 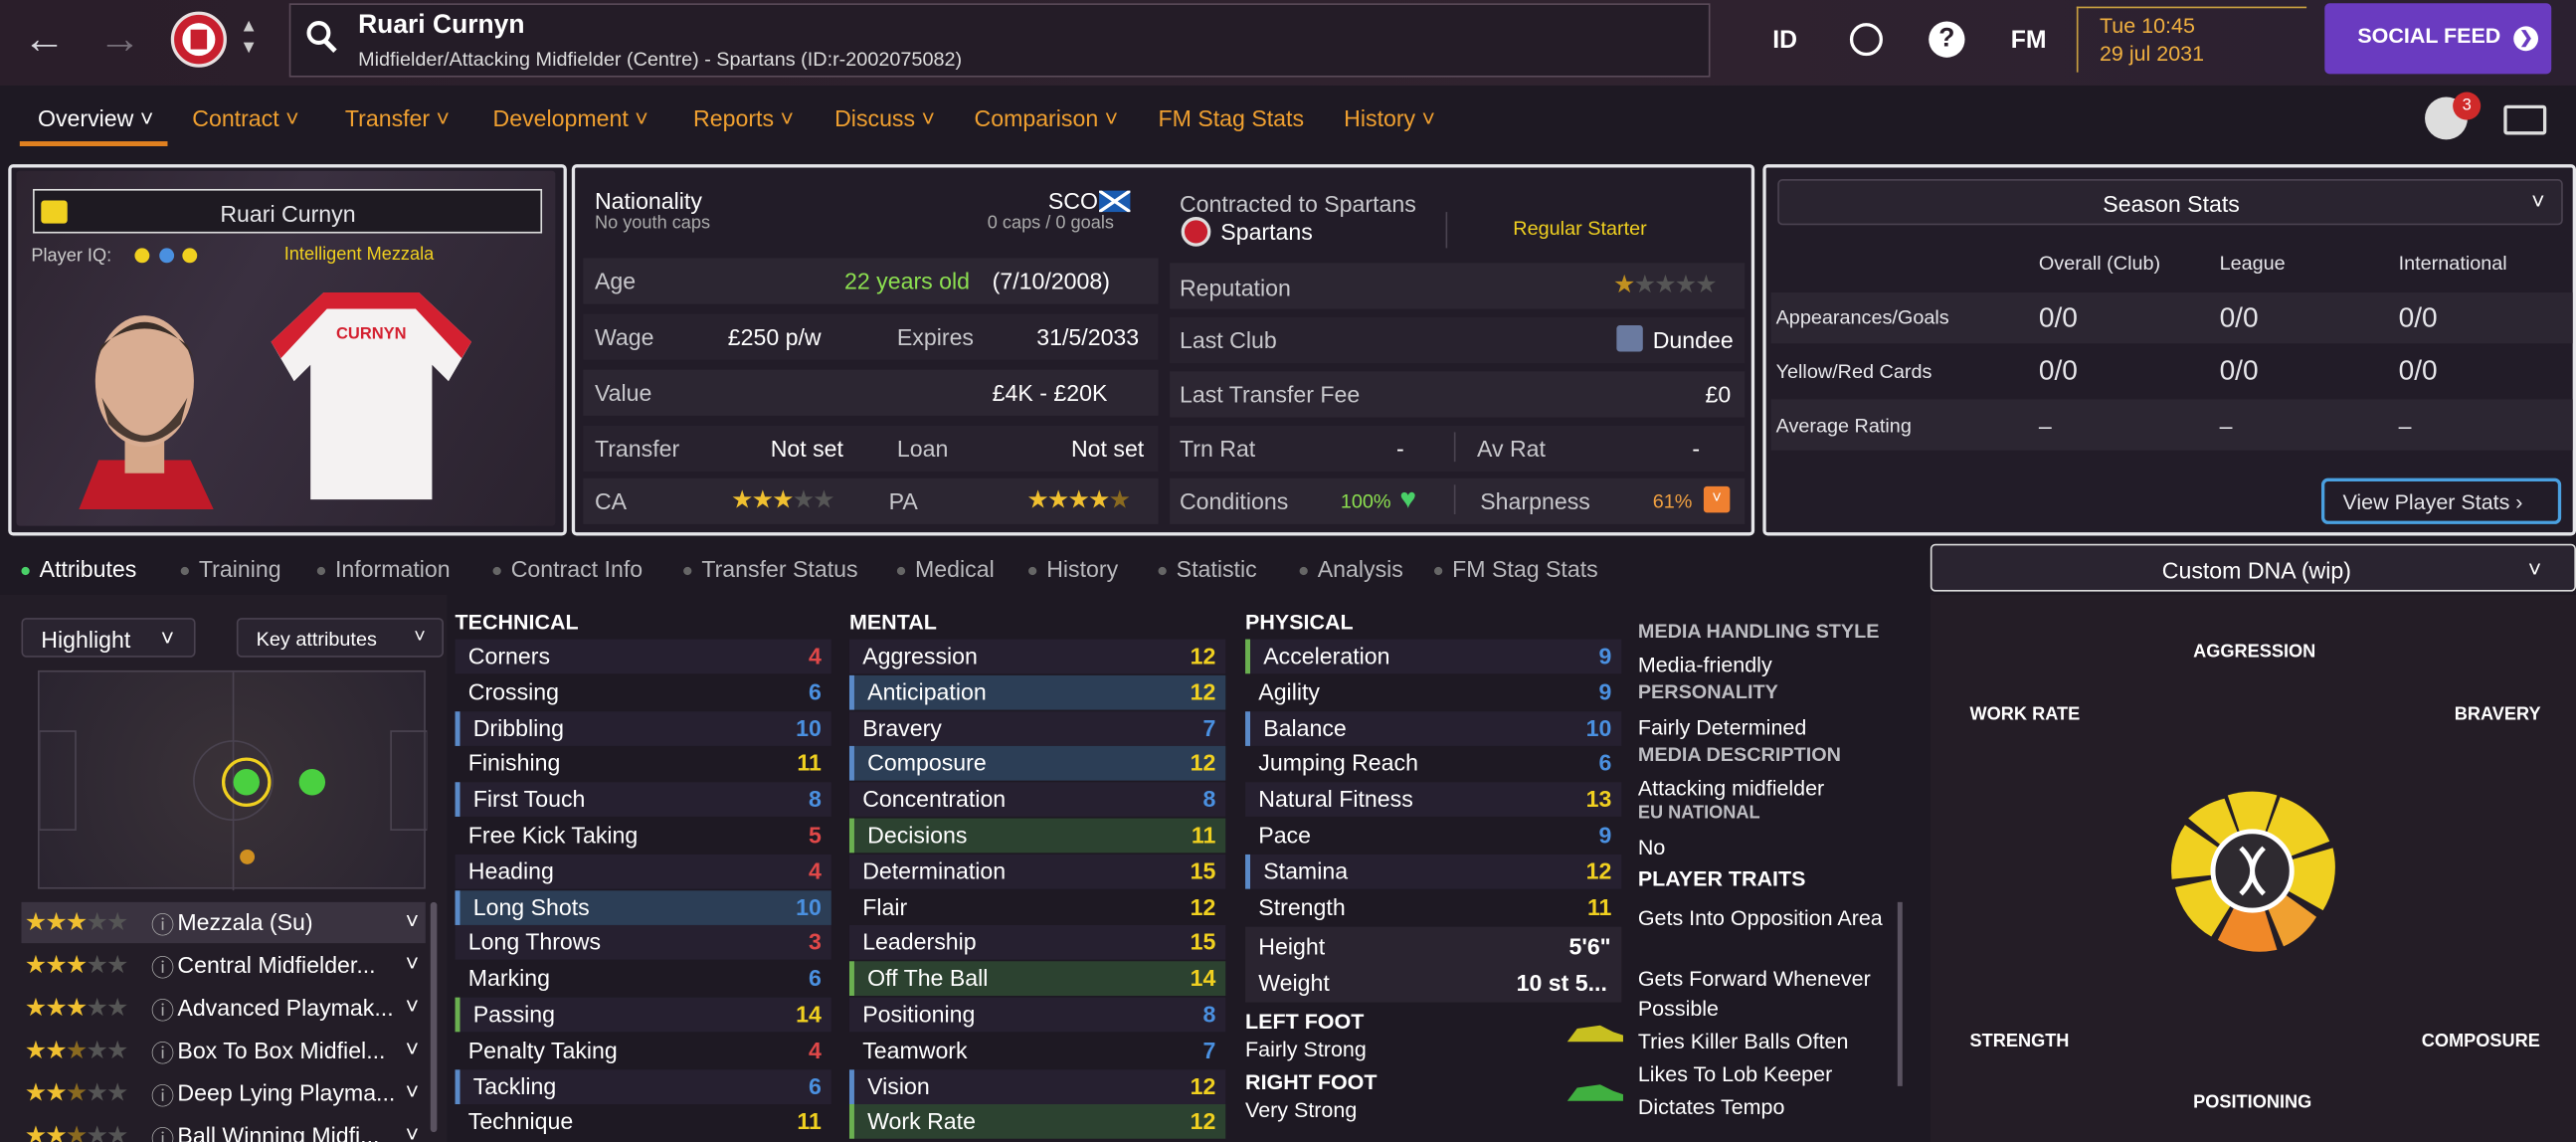 What do you see at coordinates (223, 1009) in the screenshot?
I see `role-row: ★★★★★ ⓘ Advanced Playmak... ˅` at bounding box center [223, 1009].